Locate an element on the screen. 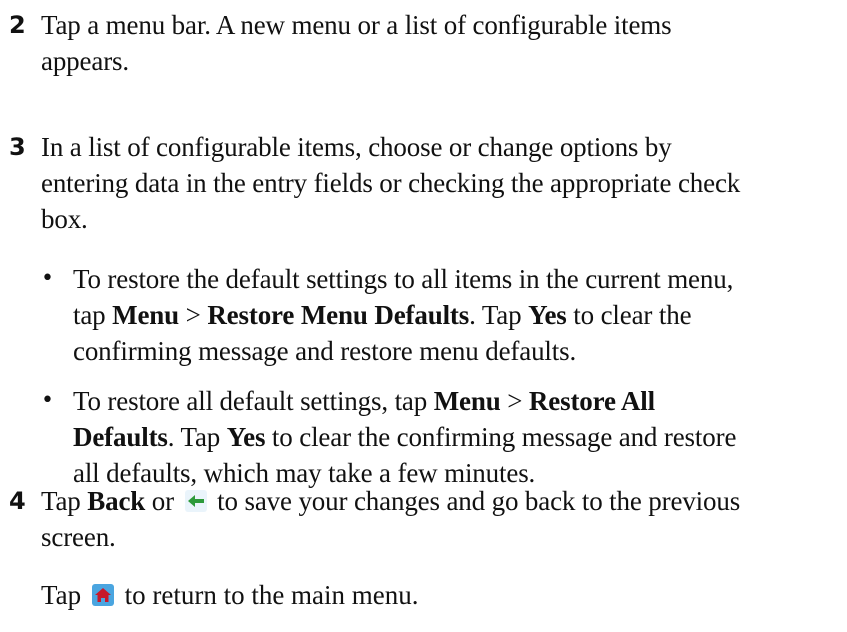 The image size is (847, 632). step-number: 2 is located at coordinates (17, 25).